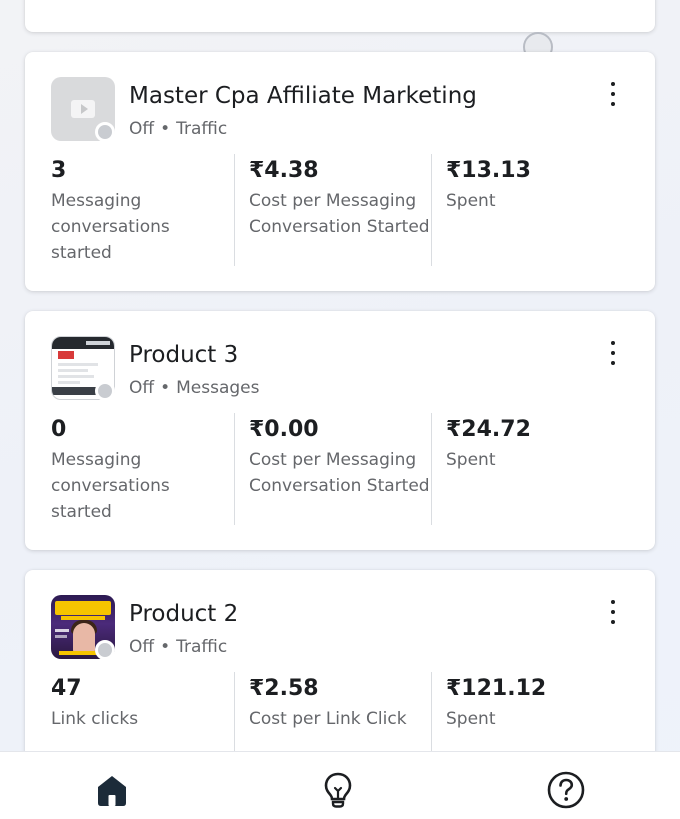 The image size is (680, 819). I want to click on metric-value: ₹24.72, so click(488, 429).